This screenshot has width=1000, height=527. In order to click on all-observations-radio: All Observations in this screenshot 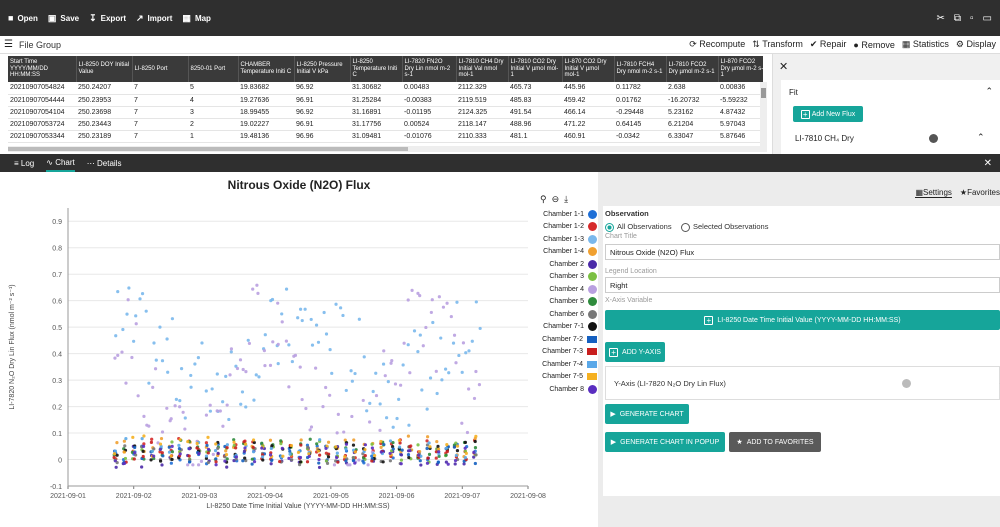, I will do `click(638, 227)`.